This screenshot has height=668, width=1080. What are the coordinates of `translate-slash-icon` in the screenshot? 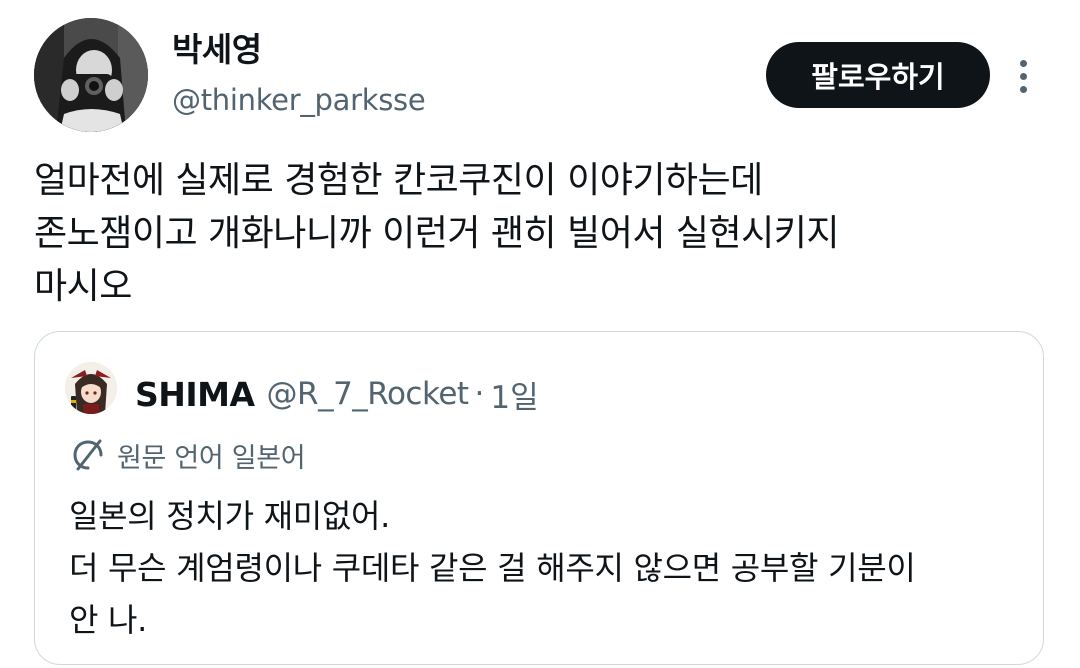 It's located at (88, 455).